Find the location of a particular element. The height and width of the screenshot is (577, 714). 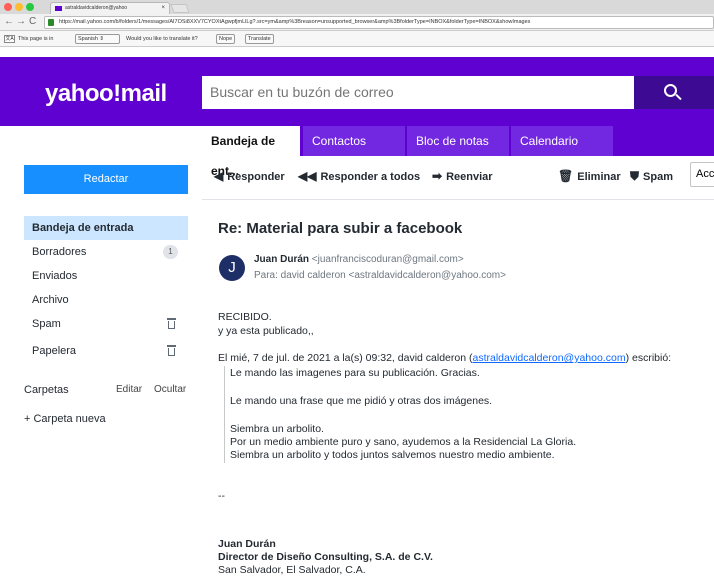

spam-button: ⛊ Spam is located at coordinates (651, 176).